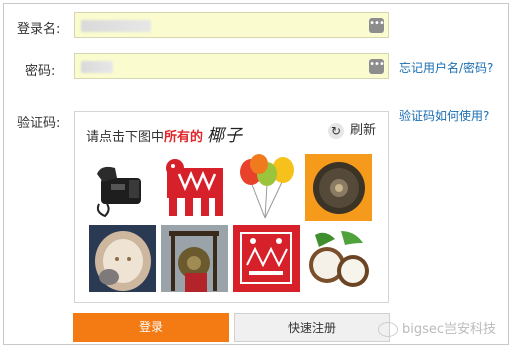 This screenshot has width=514, height=350. Describe the element at coordinates (97, 67) in the screenshot. I see `password-value-blurred` at that location.